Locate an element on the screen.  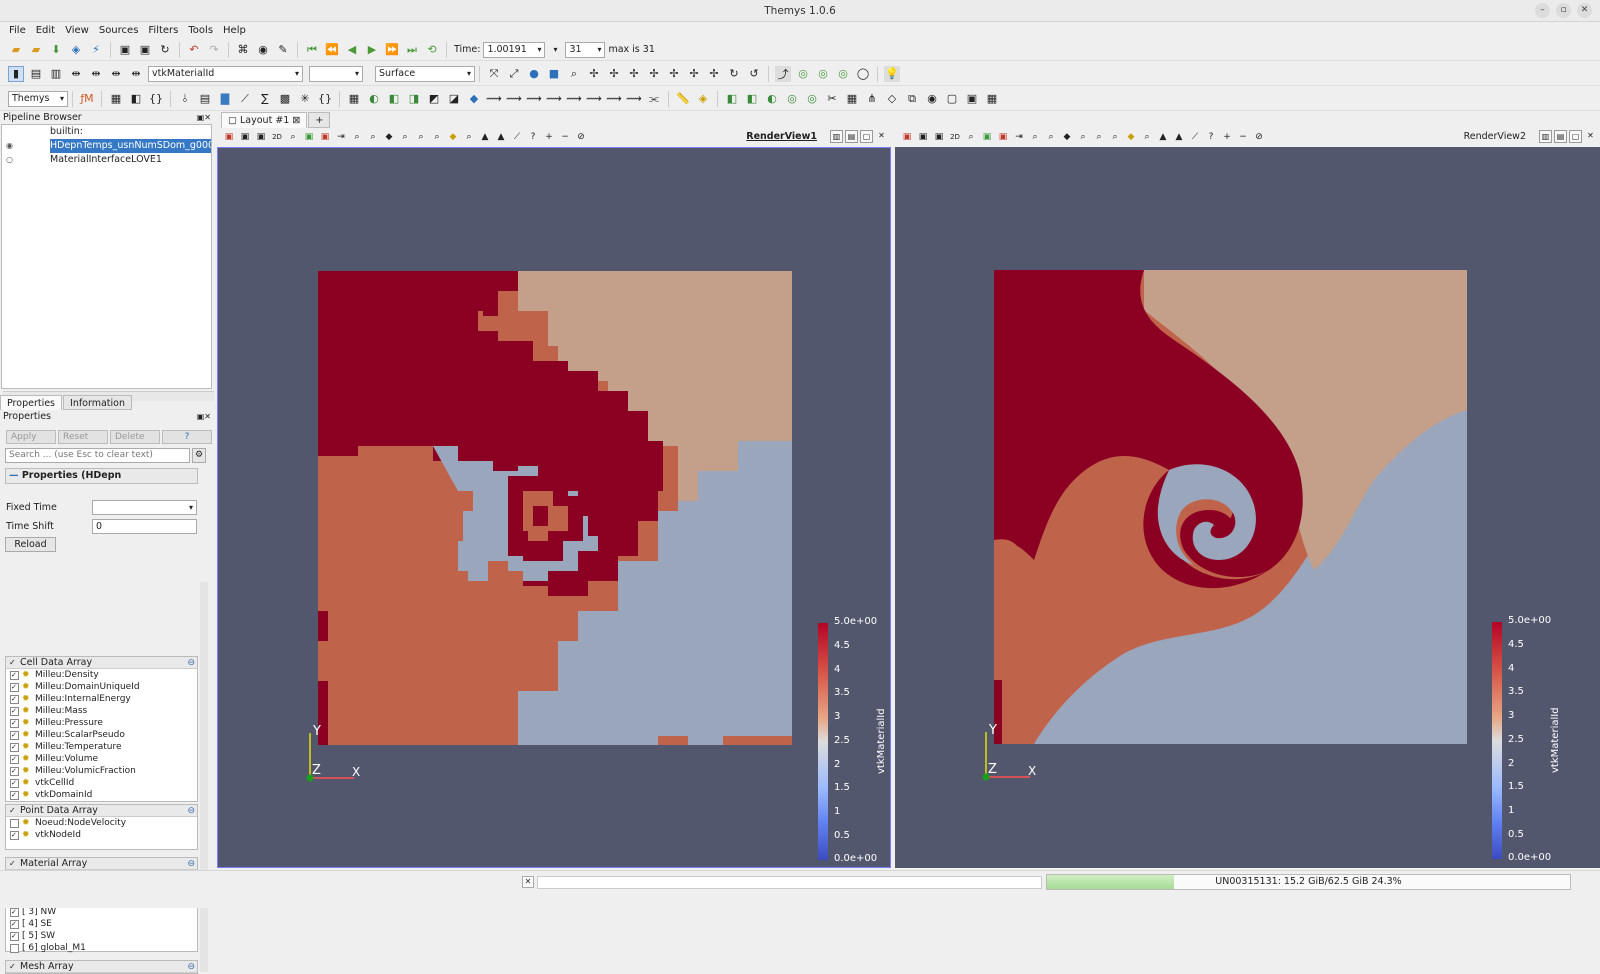
material-array-item: [ 5] SW is located at coordinates (101, 936).